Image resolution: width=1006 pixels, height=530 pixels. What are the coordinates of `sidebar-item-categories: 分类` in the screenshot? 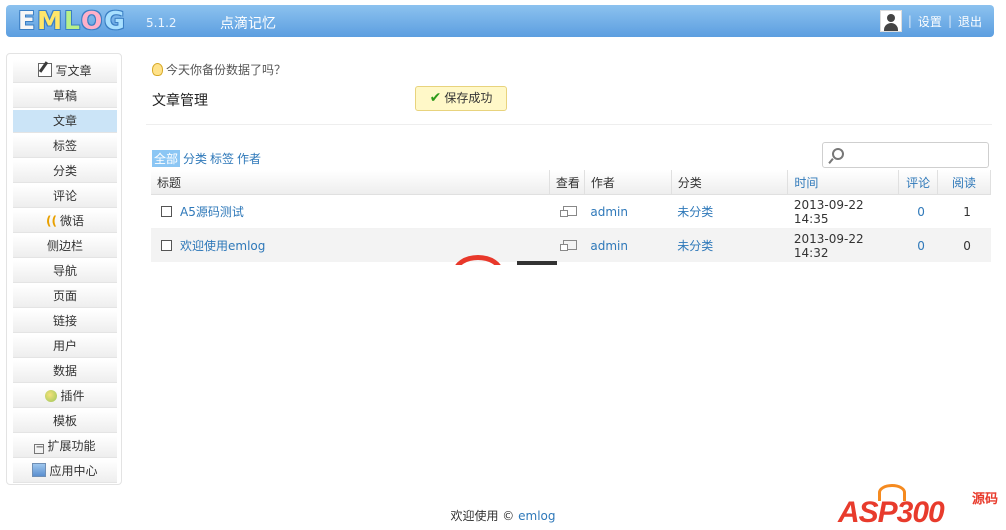 It's located at (65, 171).